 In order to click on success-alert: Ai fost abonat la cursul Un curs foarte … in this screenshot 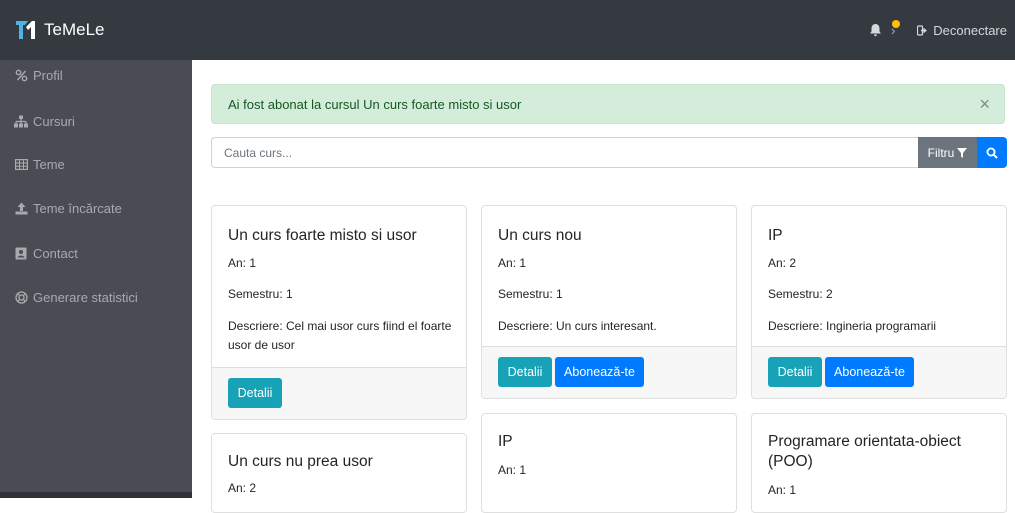, I will do `click(608, 104)`.